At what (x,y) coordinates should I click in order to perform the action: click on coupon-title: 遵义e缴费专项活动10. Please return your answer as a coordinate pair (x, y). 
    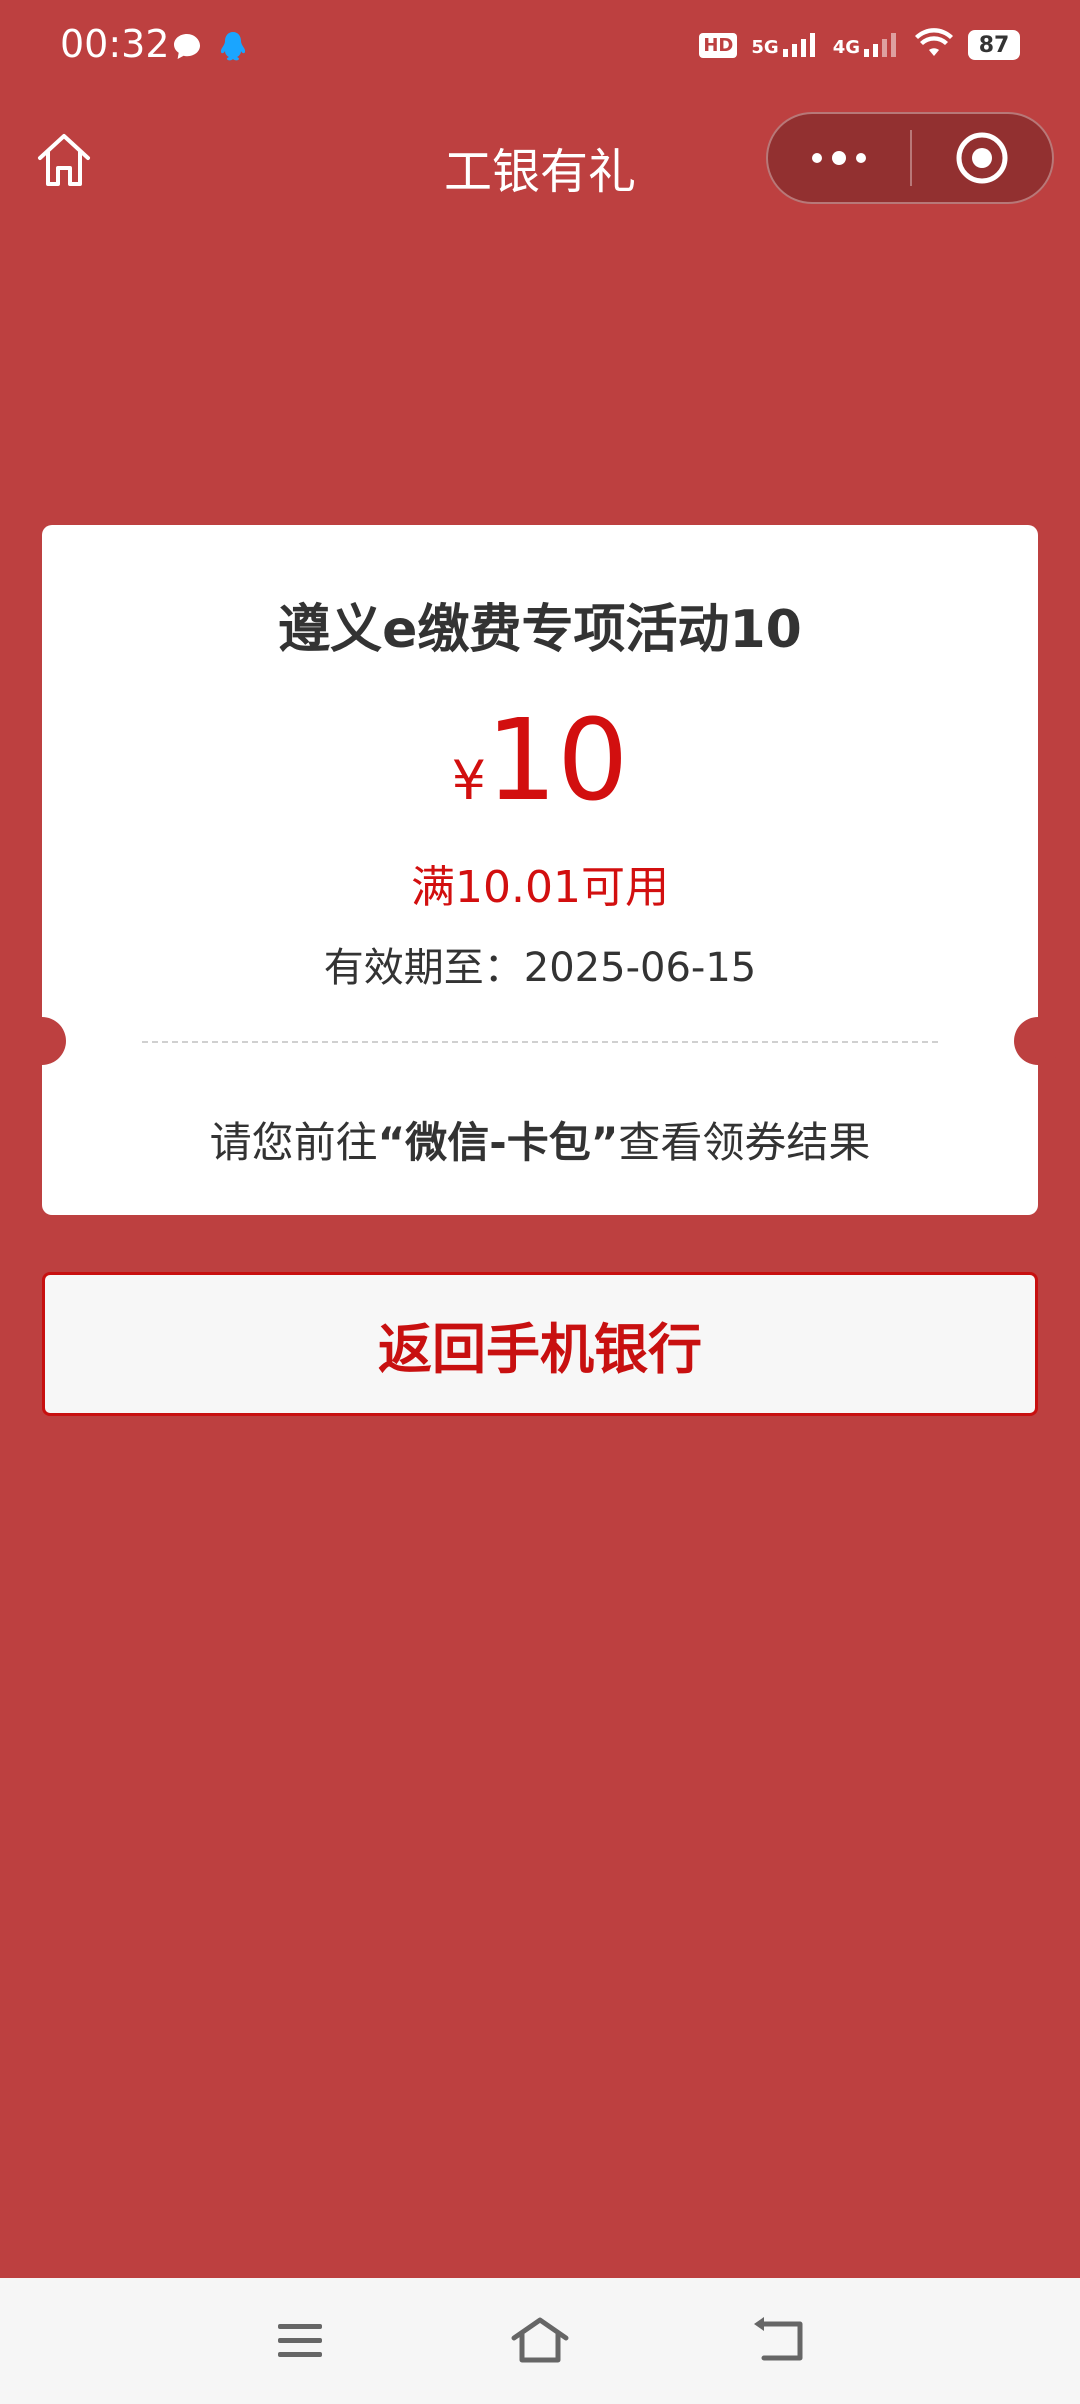
    Looking at the image, I should click on (540, 630).